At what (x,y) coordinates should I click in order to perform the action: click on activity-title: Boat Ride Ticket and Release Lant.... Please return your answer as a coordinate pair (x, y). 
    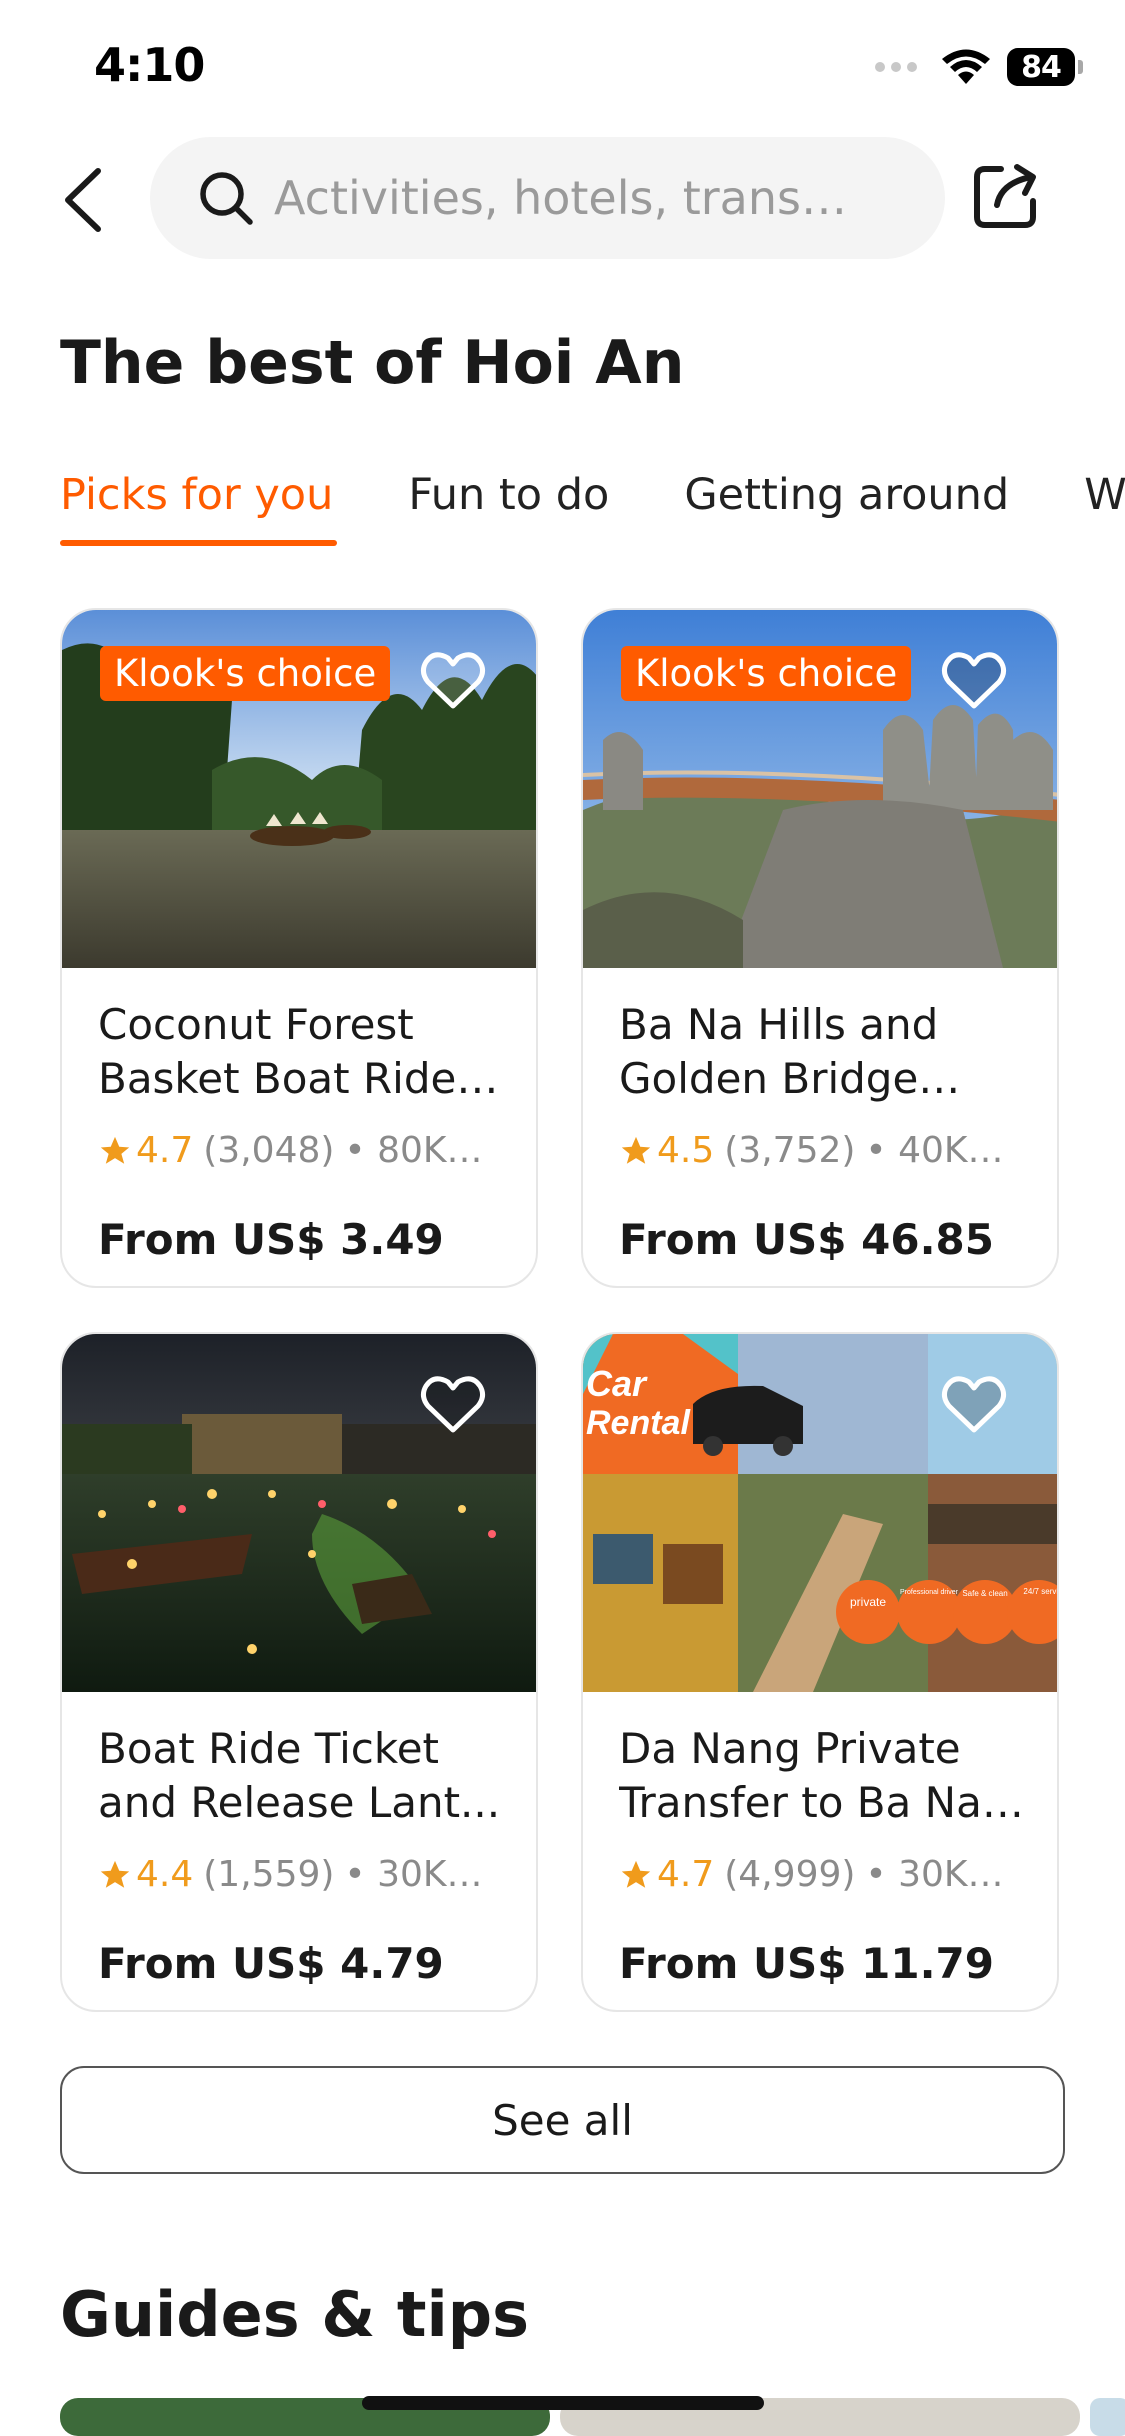
    Looking at the image, I should click on (299, 1775).